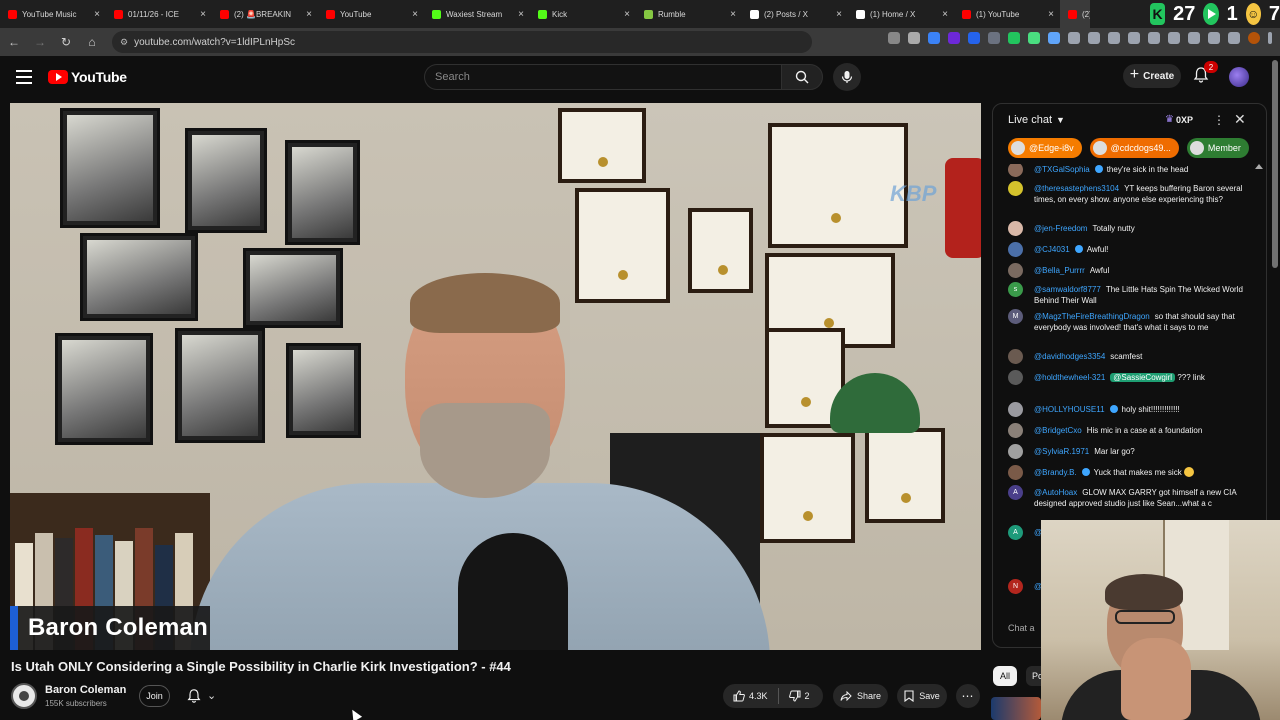 Image resolution: width=1280 pixels, height=720 pixels. Describe the element at coordinates (1092, 316) in the screenshot. I see `chat-username: @MagzTheFireBreathingDragon` at that location.